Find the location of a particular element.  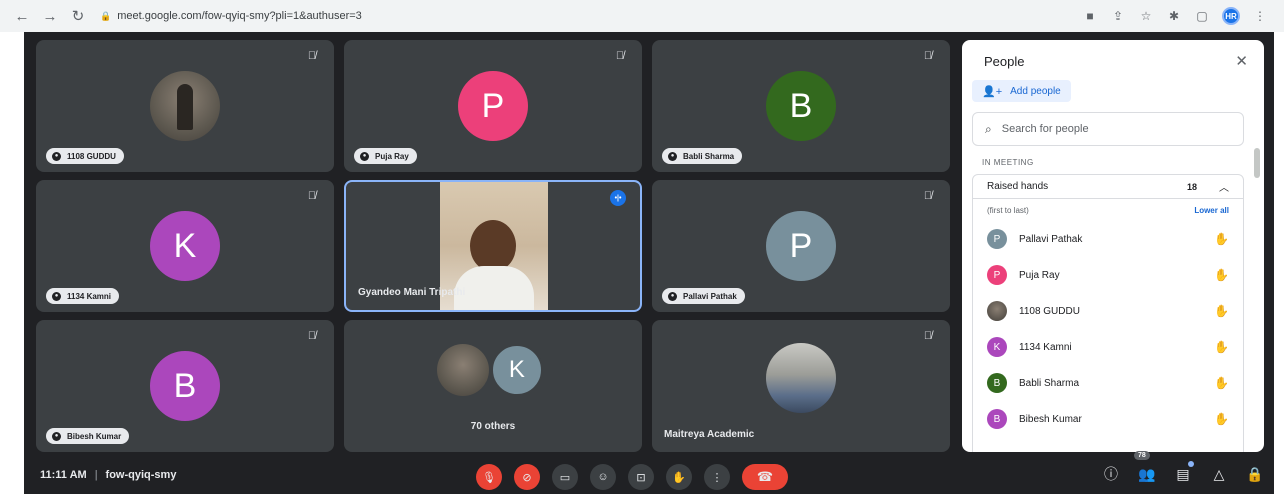

speaker-video-tile: •|• Gyandeo Mani Tripathi is located at coordinates (493, 246).